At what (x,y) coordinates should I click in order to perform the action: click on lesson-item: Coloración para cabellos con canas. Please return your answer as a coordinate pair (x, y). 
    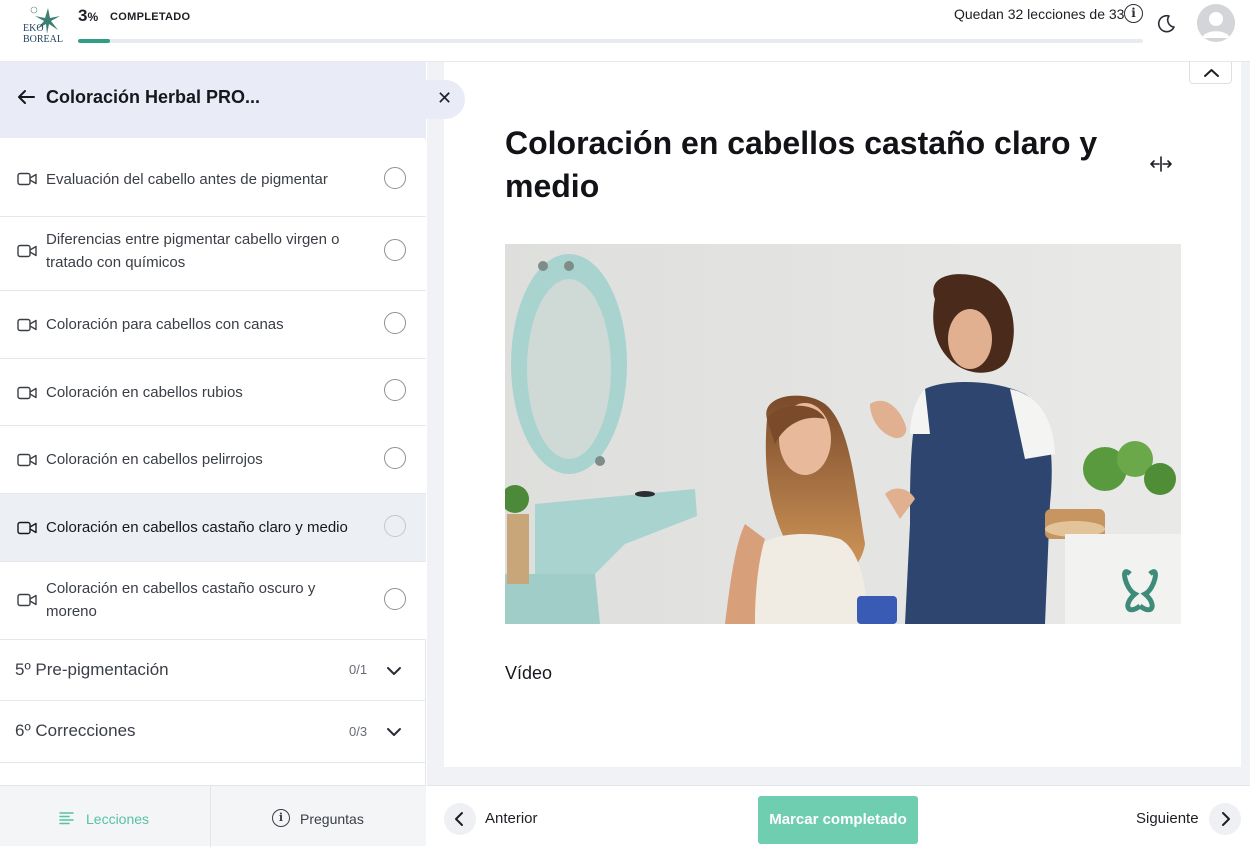
    Looking at the image, I should click on (213, 325).